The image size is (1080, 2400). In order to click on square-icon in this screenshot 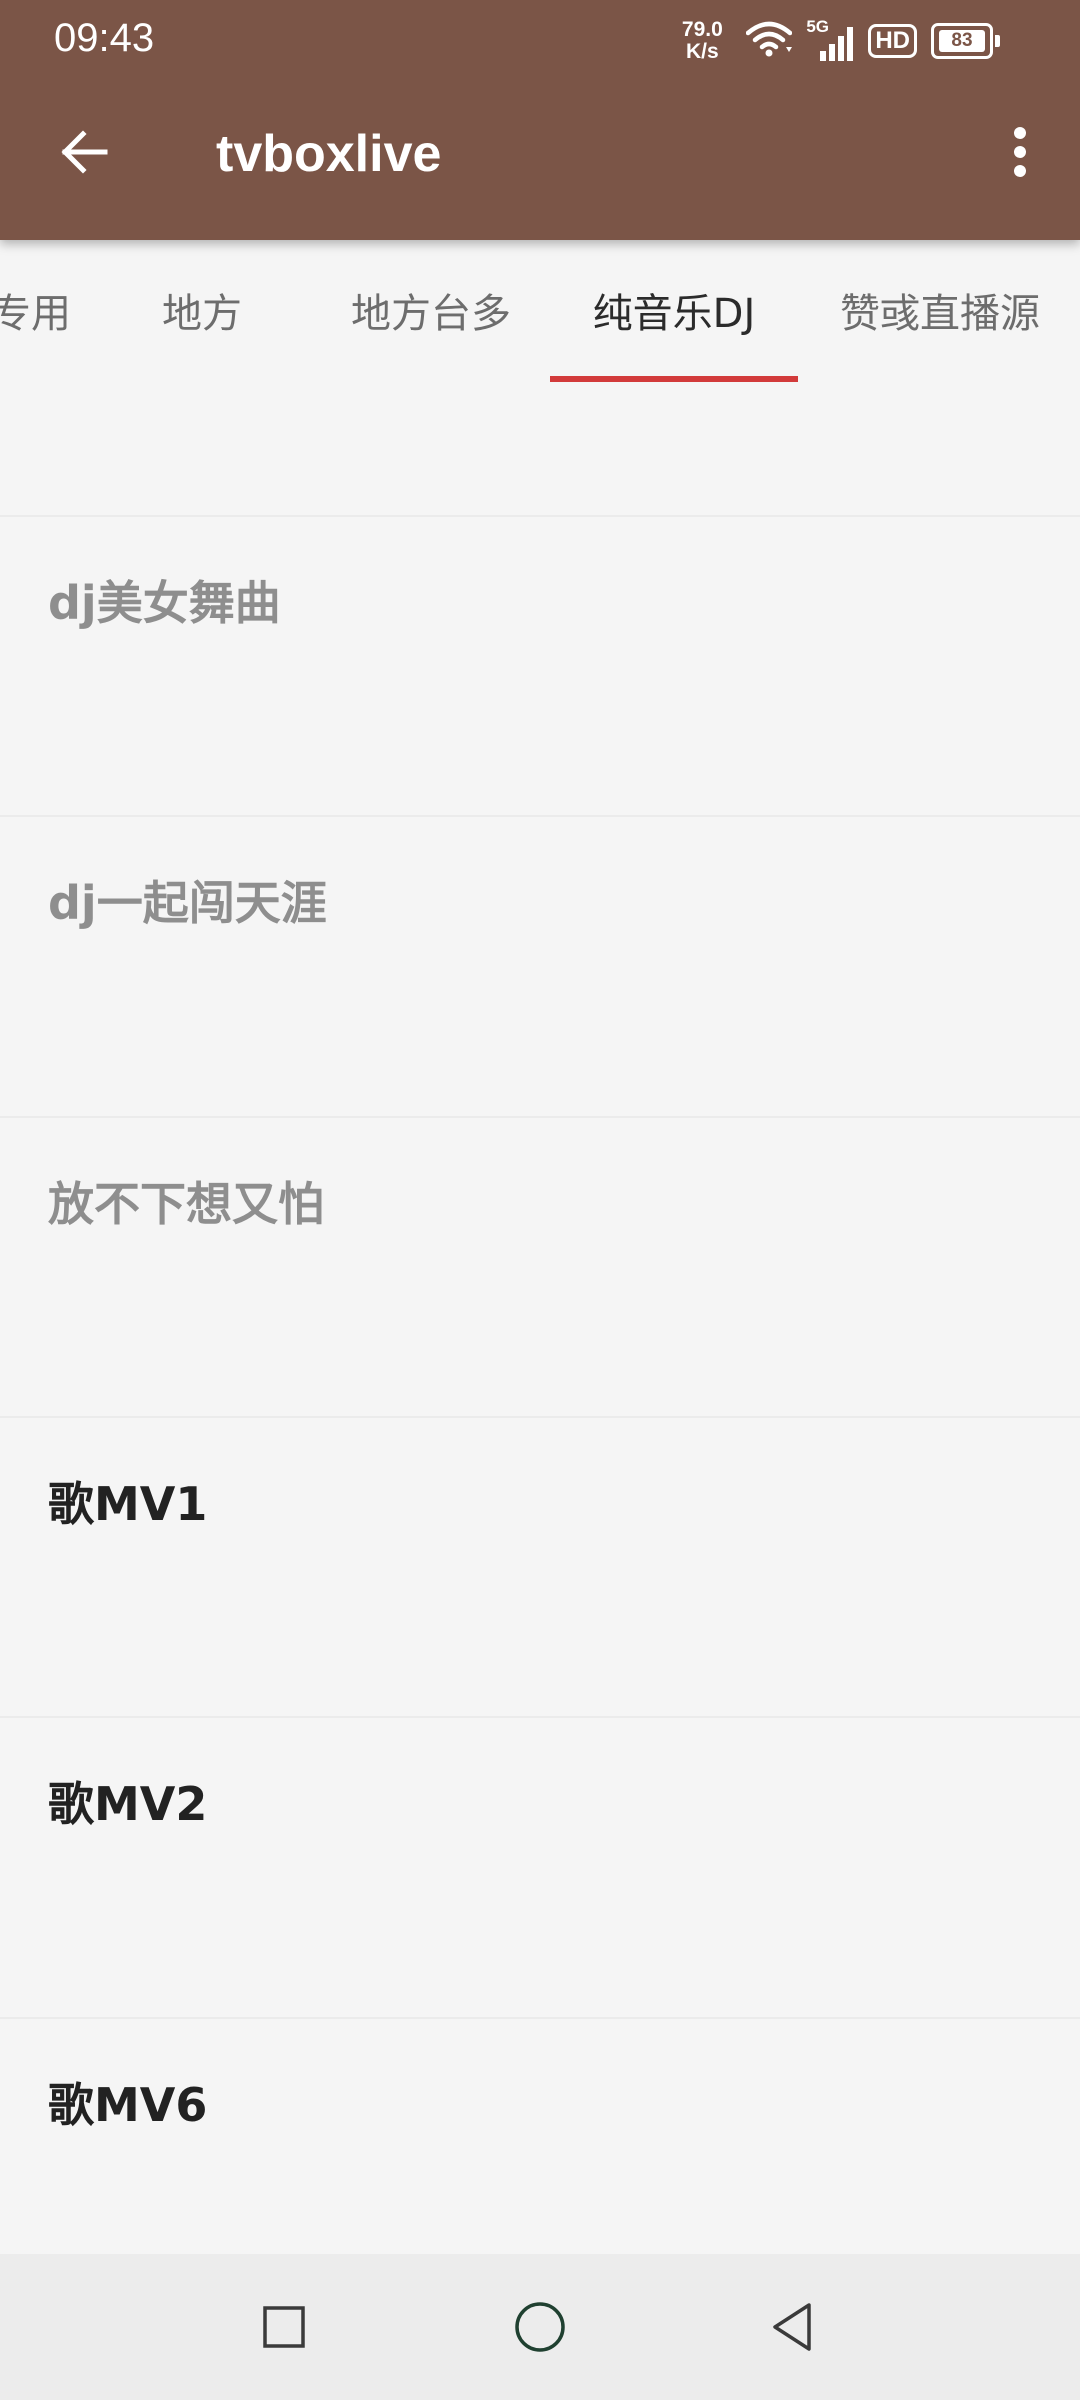, I will do `click(284, 2327)`.